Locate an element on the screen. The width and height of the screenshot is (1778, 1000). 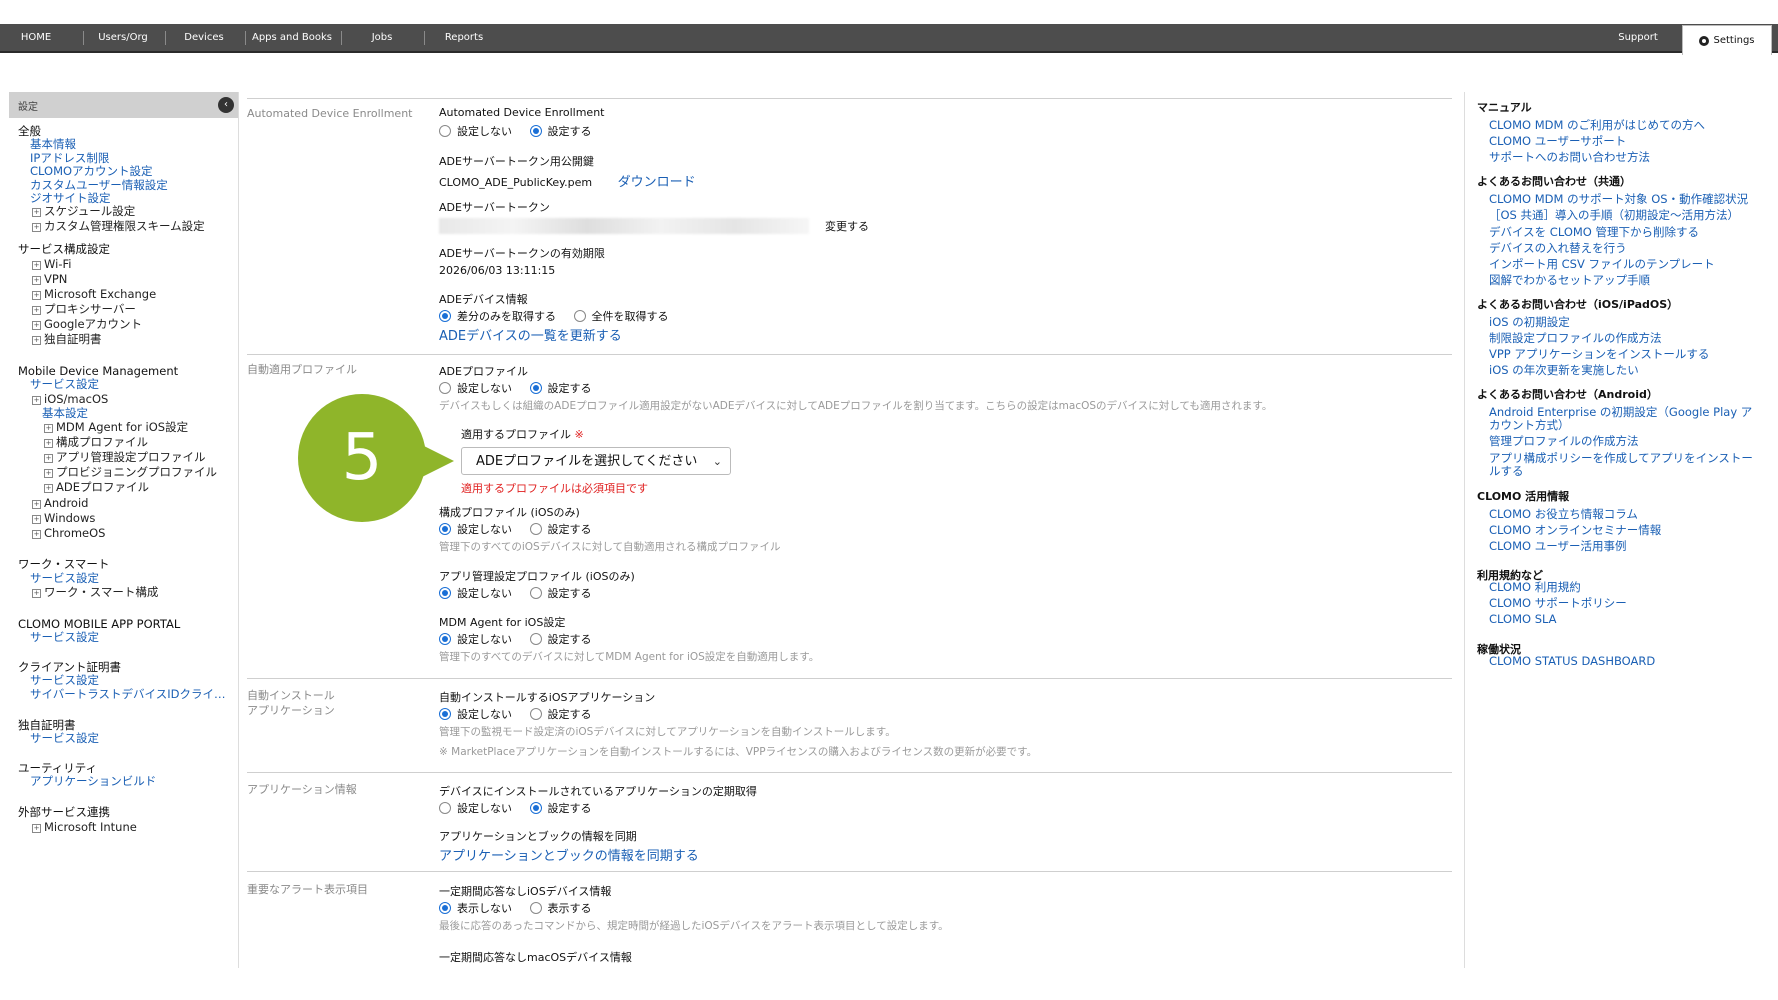
sidebar-item: + 構成プロファイル is located at coordinates (96, 442).